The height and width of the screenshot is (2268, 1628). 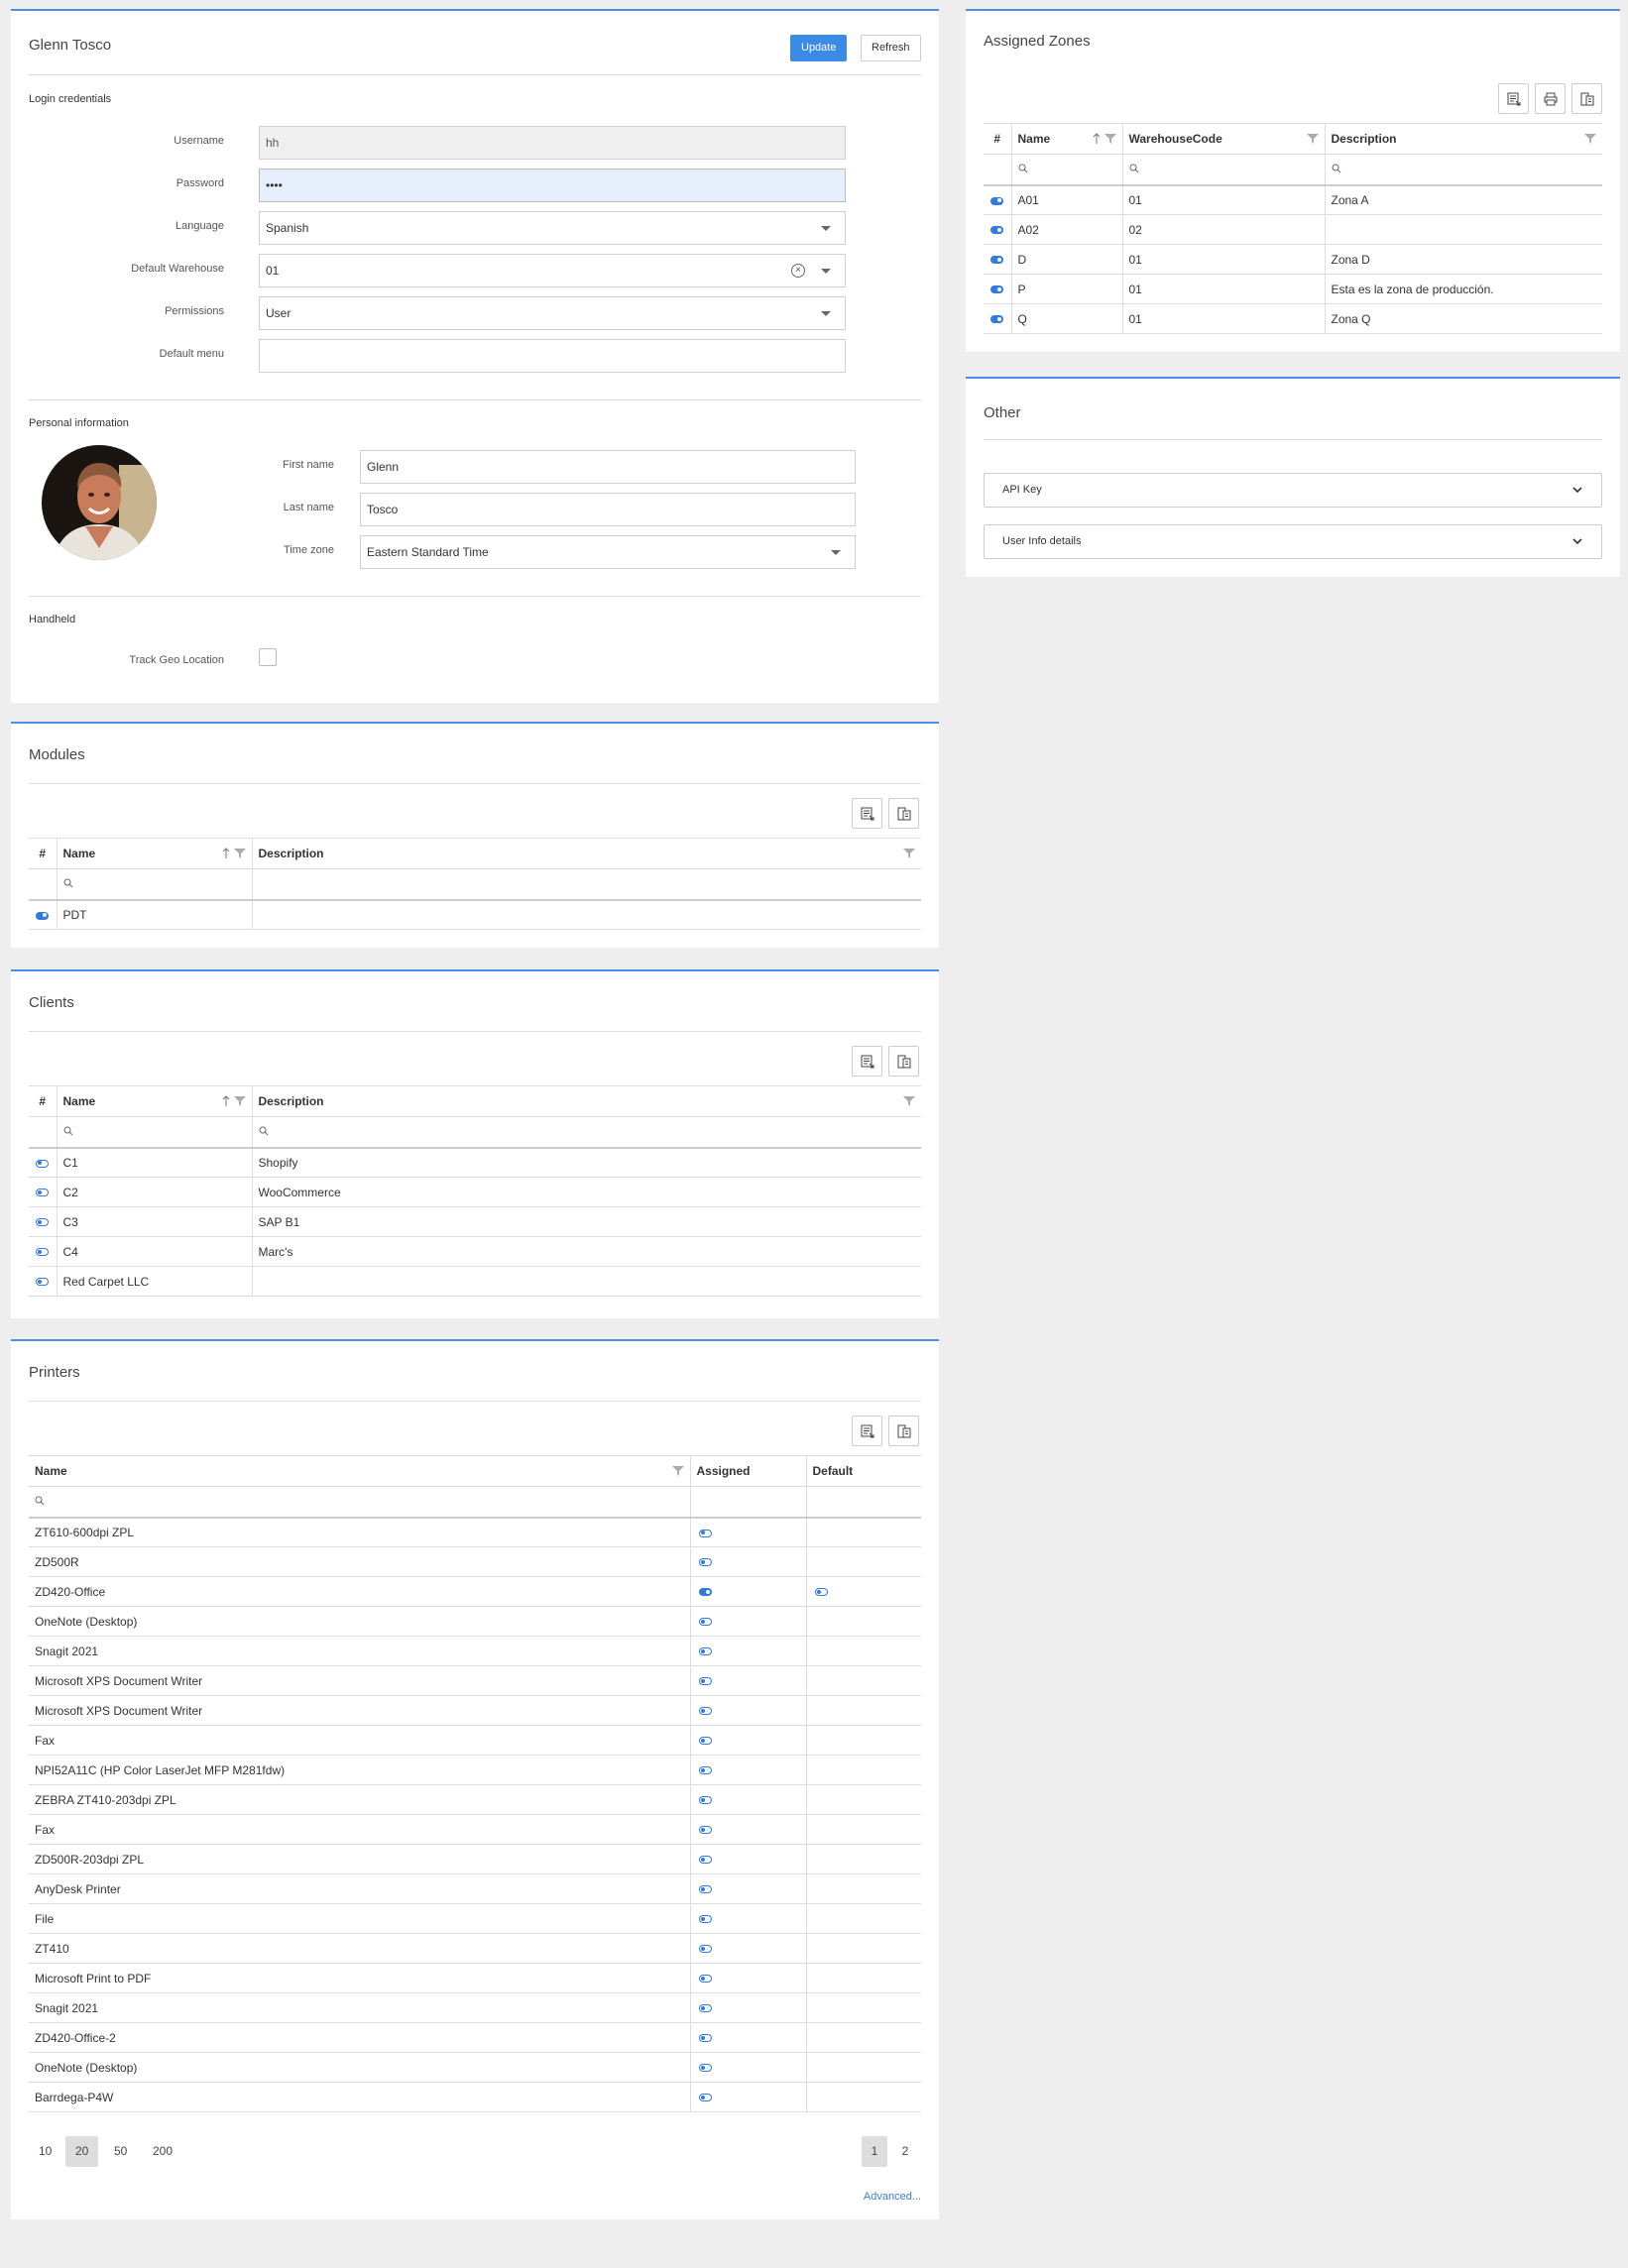 I want to click on table-row: ZD500R, so click(x=475, y=1561).